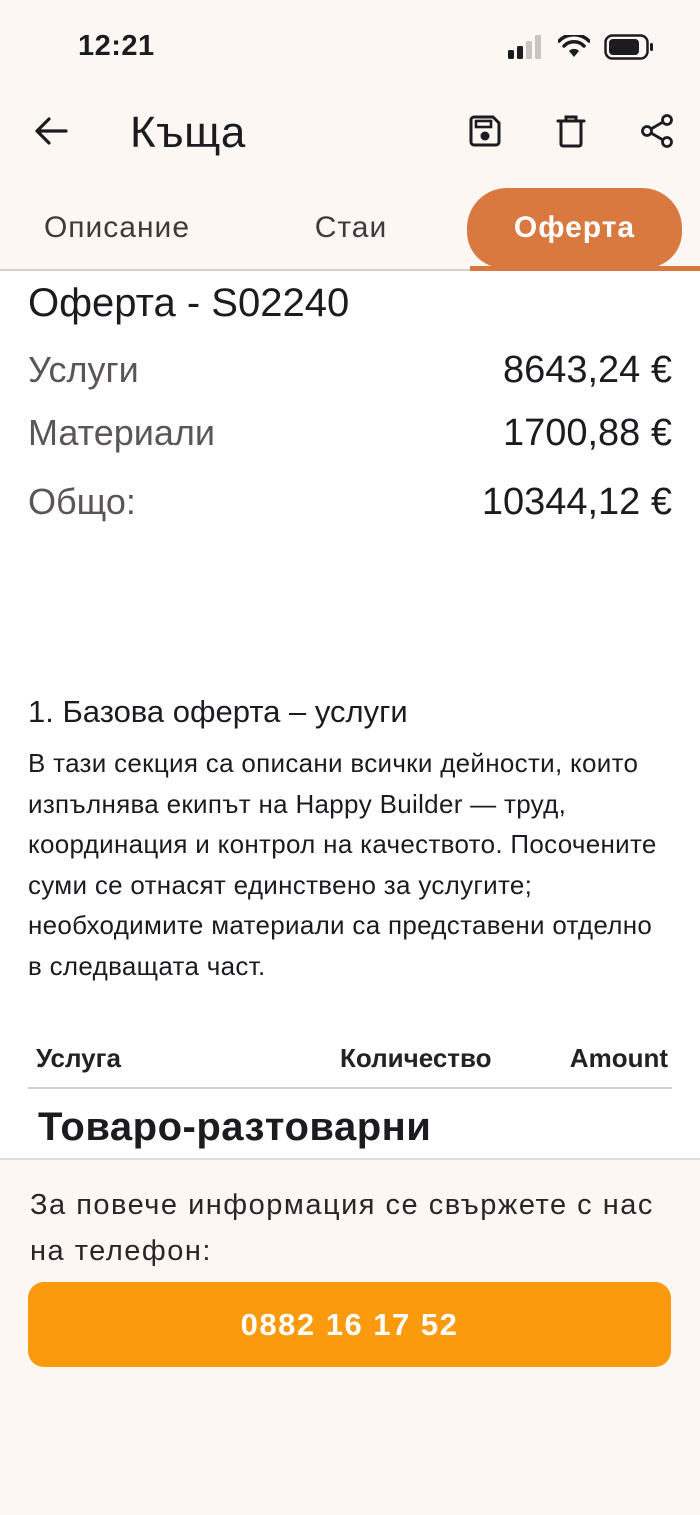 Image resolution: width=700 pixels, height=1515 pixels. What do you see at coordinates (116, 46) in the screenshot?
I see `status-time: 12:21` at bounding box center [116, 46].